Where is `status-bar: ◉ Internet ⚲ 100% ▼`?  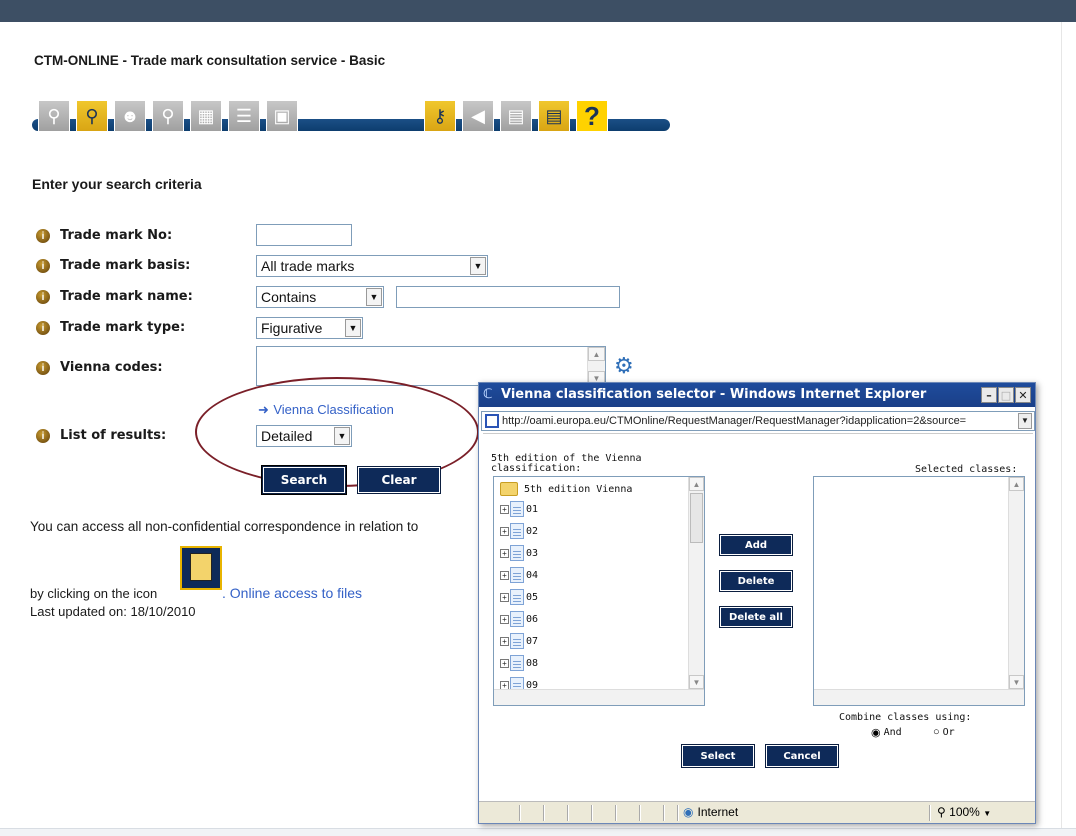 status-bar: ◉ Internet ⚲ 100% ▼ is located at coordinates (757, 812).